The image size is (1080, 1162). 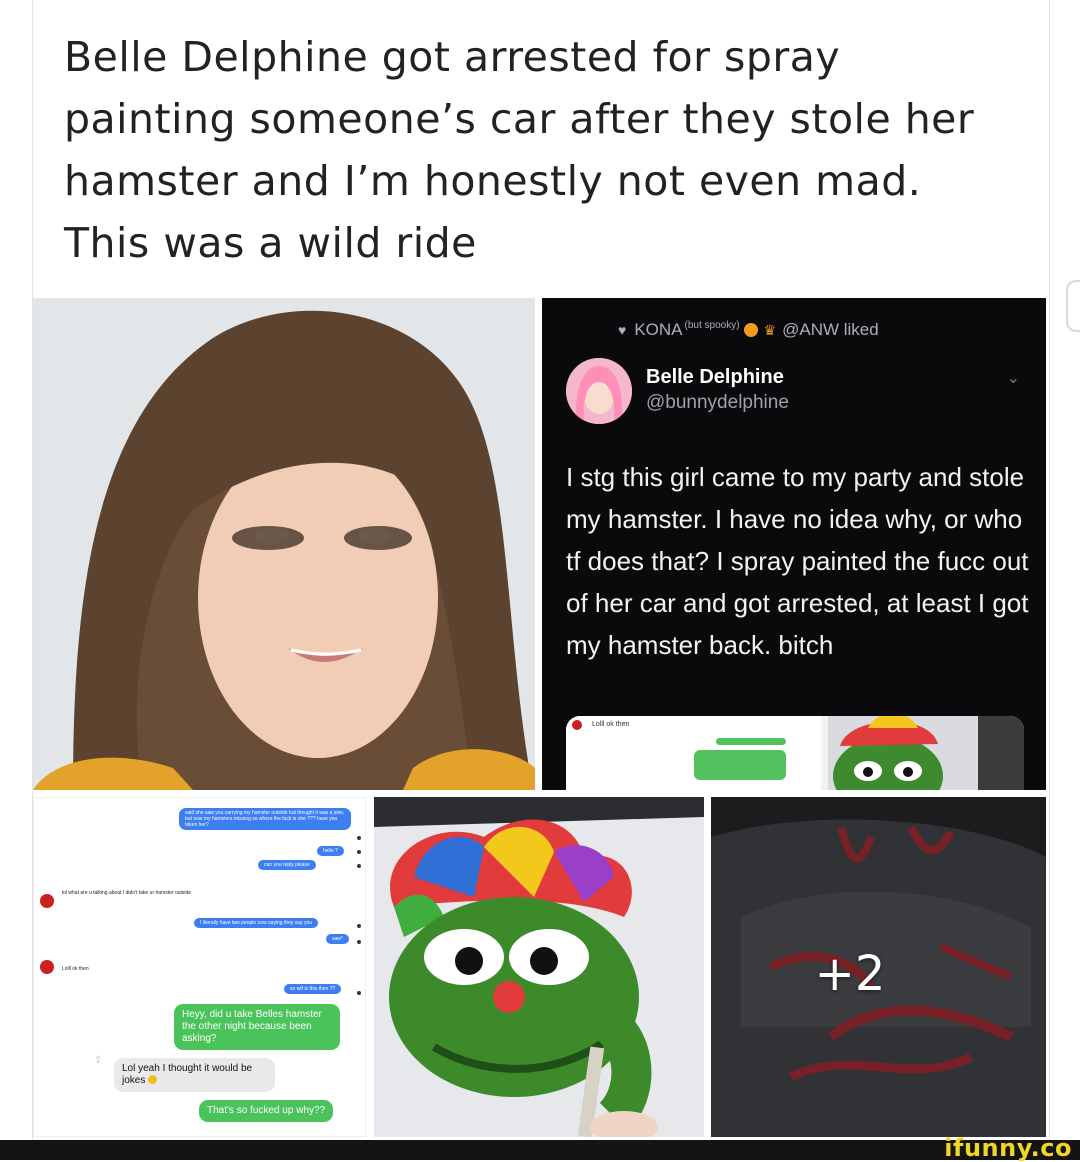 I want to click on handle: @bunnydelphine, so click(x=717, y=402).